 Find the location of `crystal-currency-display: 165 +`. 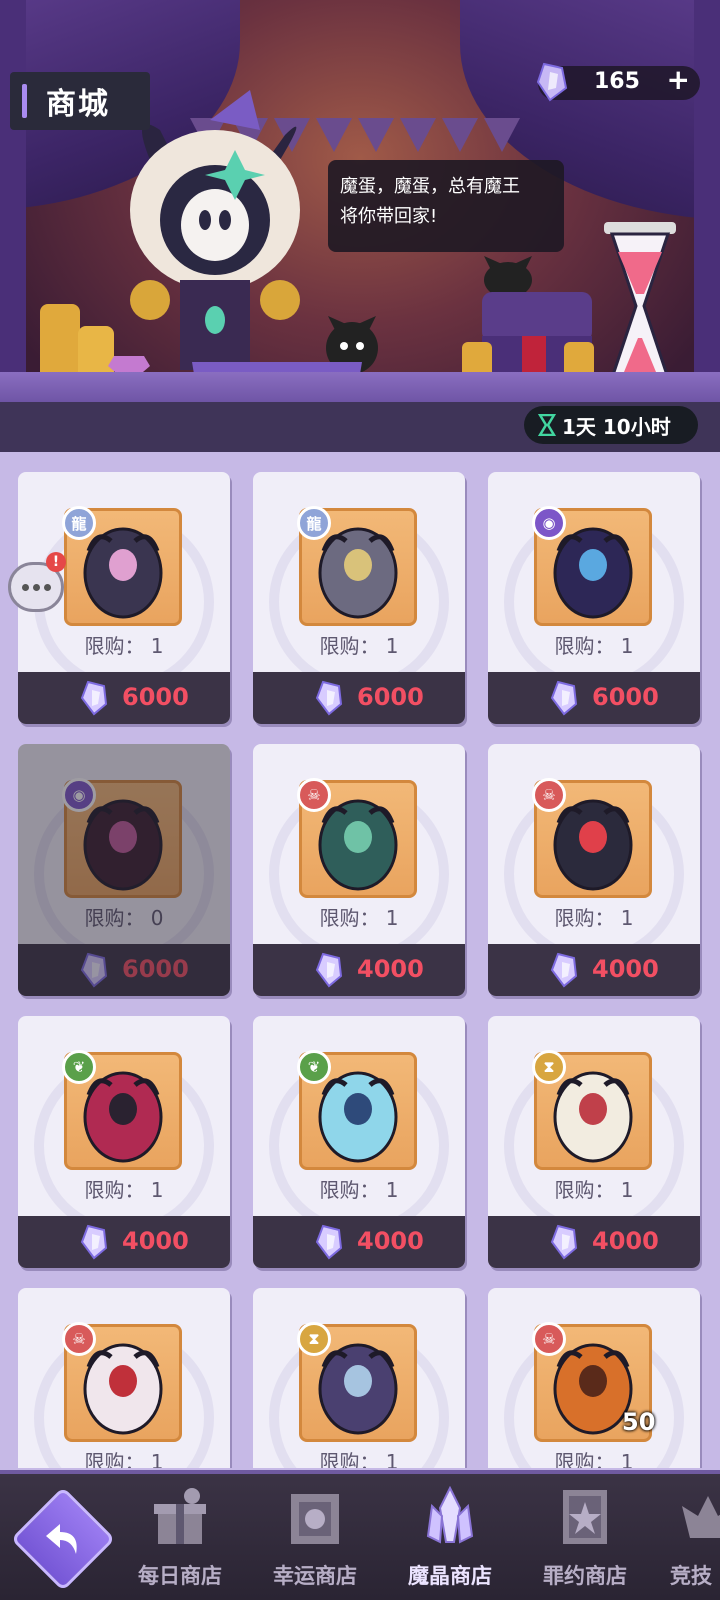

crystal-currency-display: 165 + is located at coordinates (618, 82).